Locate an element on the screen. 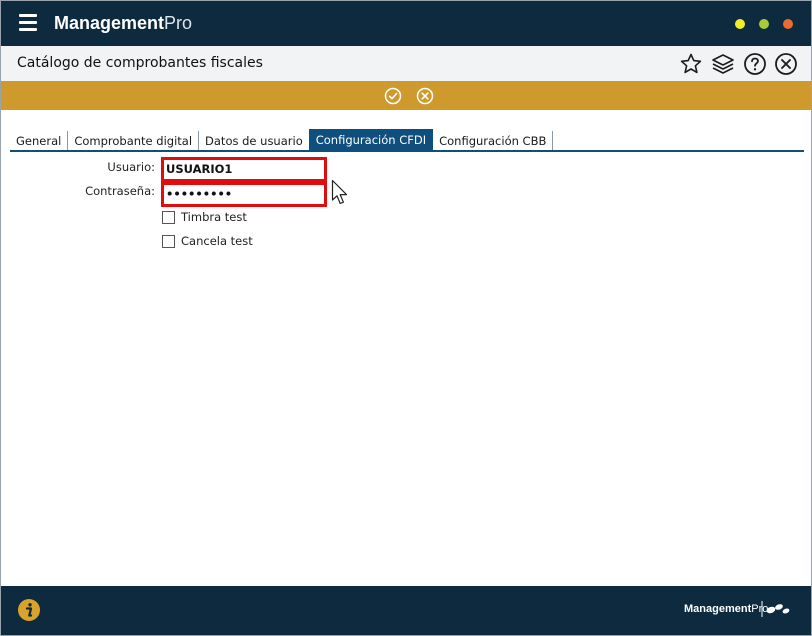 The height and width of the screenshot is (636, 812). app-title-light: Pro is located at coordinates (178, 23).